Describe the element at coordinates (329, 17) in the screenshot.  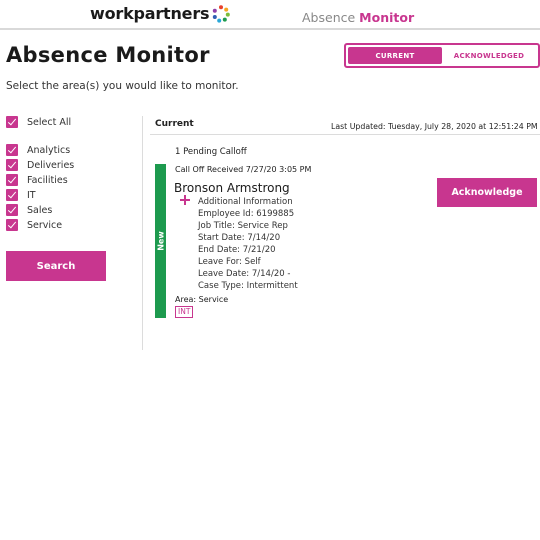
I see `app-title-prefix: Absence` at that location.